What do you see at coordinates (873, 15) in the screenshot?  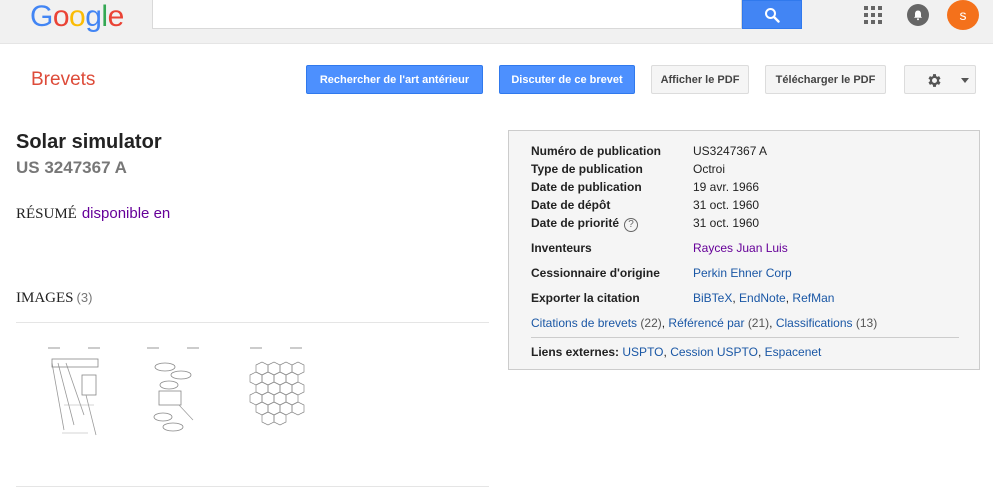 I see `apps-grid-icon` at bounding box center [873, 15].